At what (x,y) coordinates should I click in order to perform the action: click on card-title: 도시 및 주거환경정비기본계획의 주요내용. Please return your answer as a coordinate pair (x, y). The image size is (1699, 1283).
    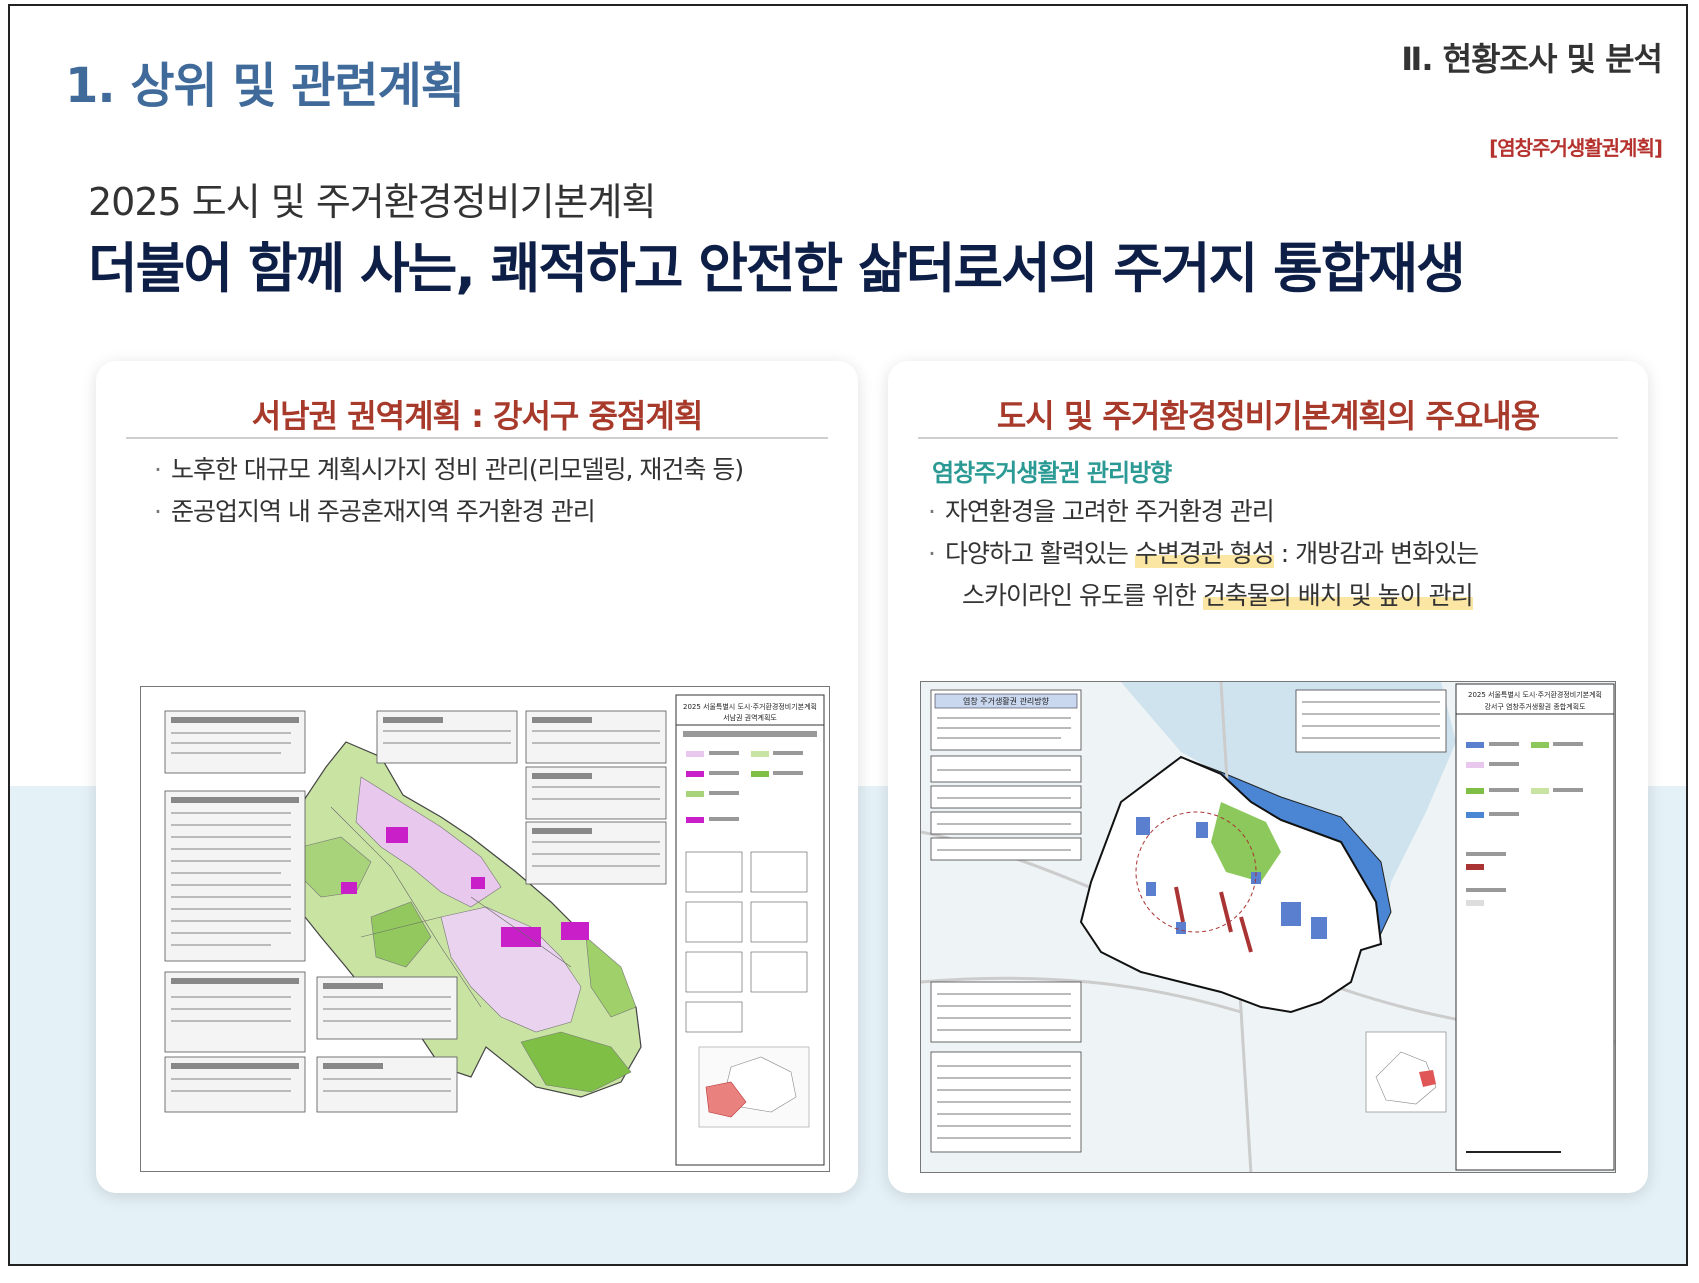
    Looking at the image, I should click on (1268, 416).